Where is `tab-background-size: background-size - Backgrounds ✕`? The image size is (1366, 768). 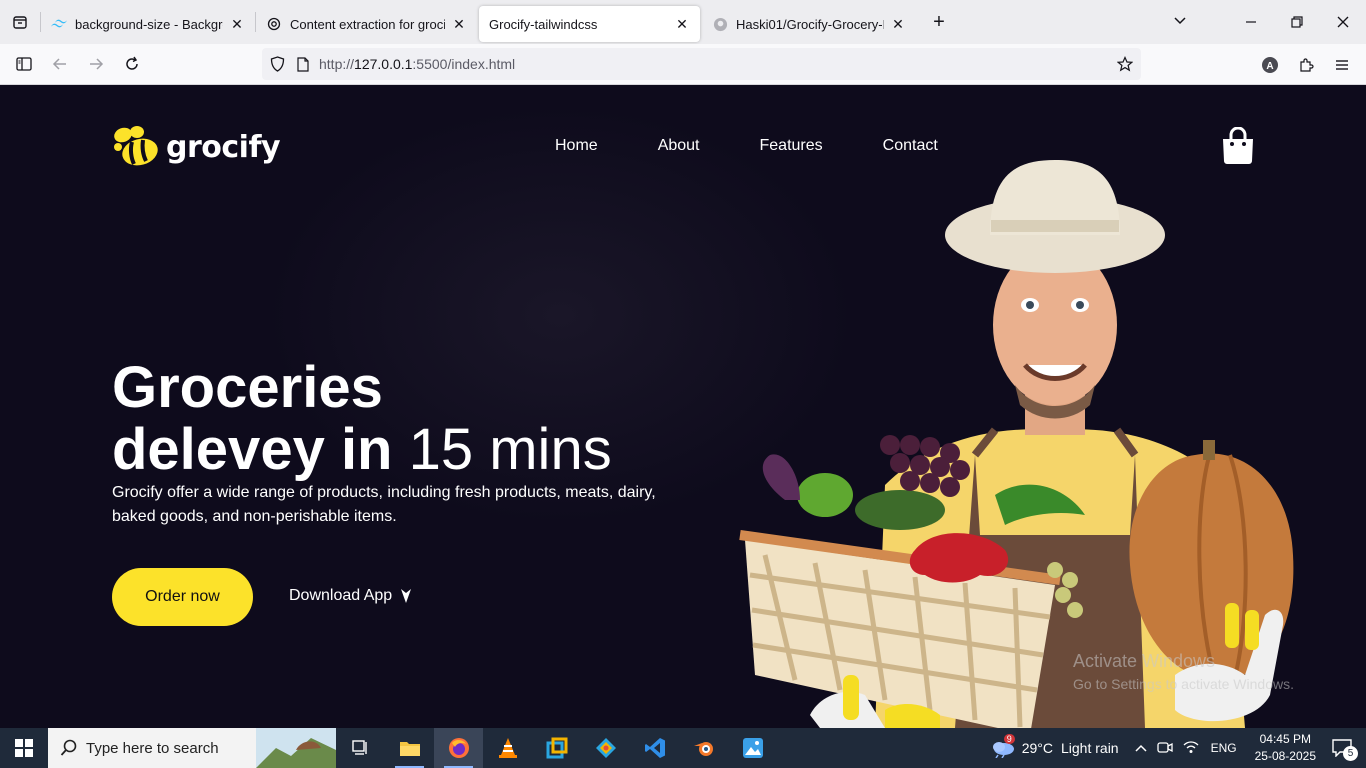
tab-background-size: background-size - Backgrounds ✕ is located at coordinates (148, 24).